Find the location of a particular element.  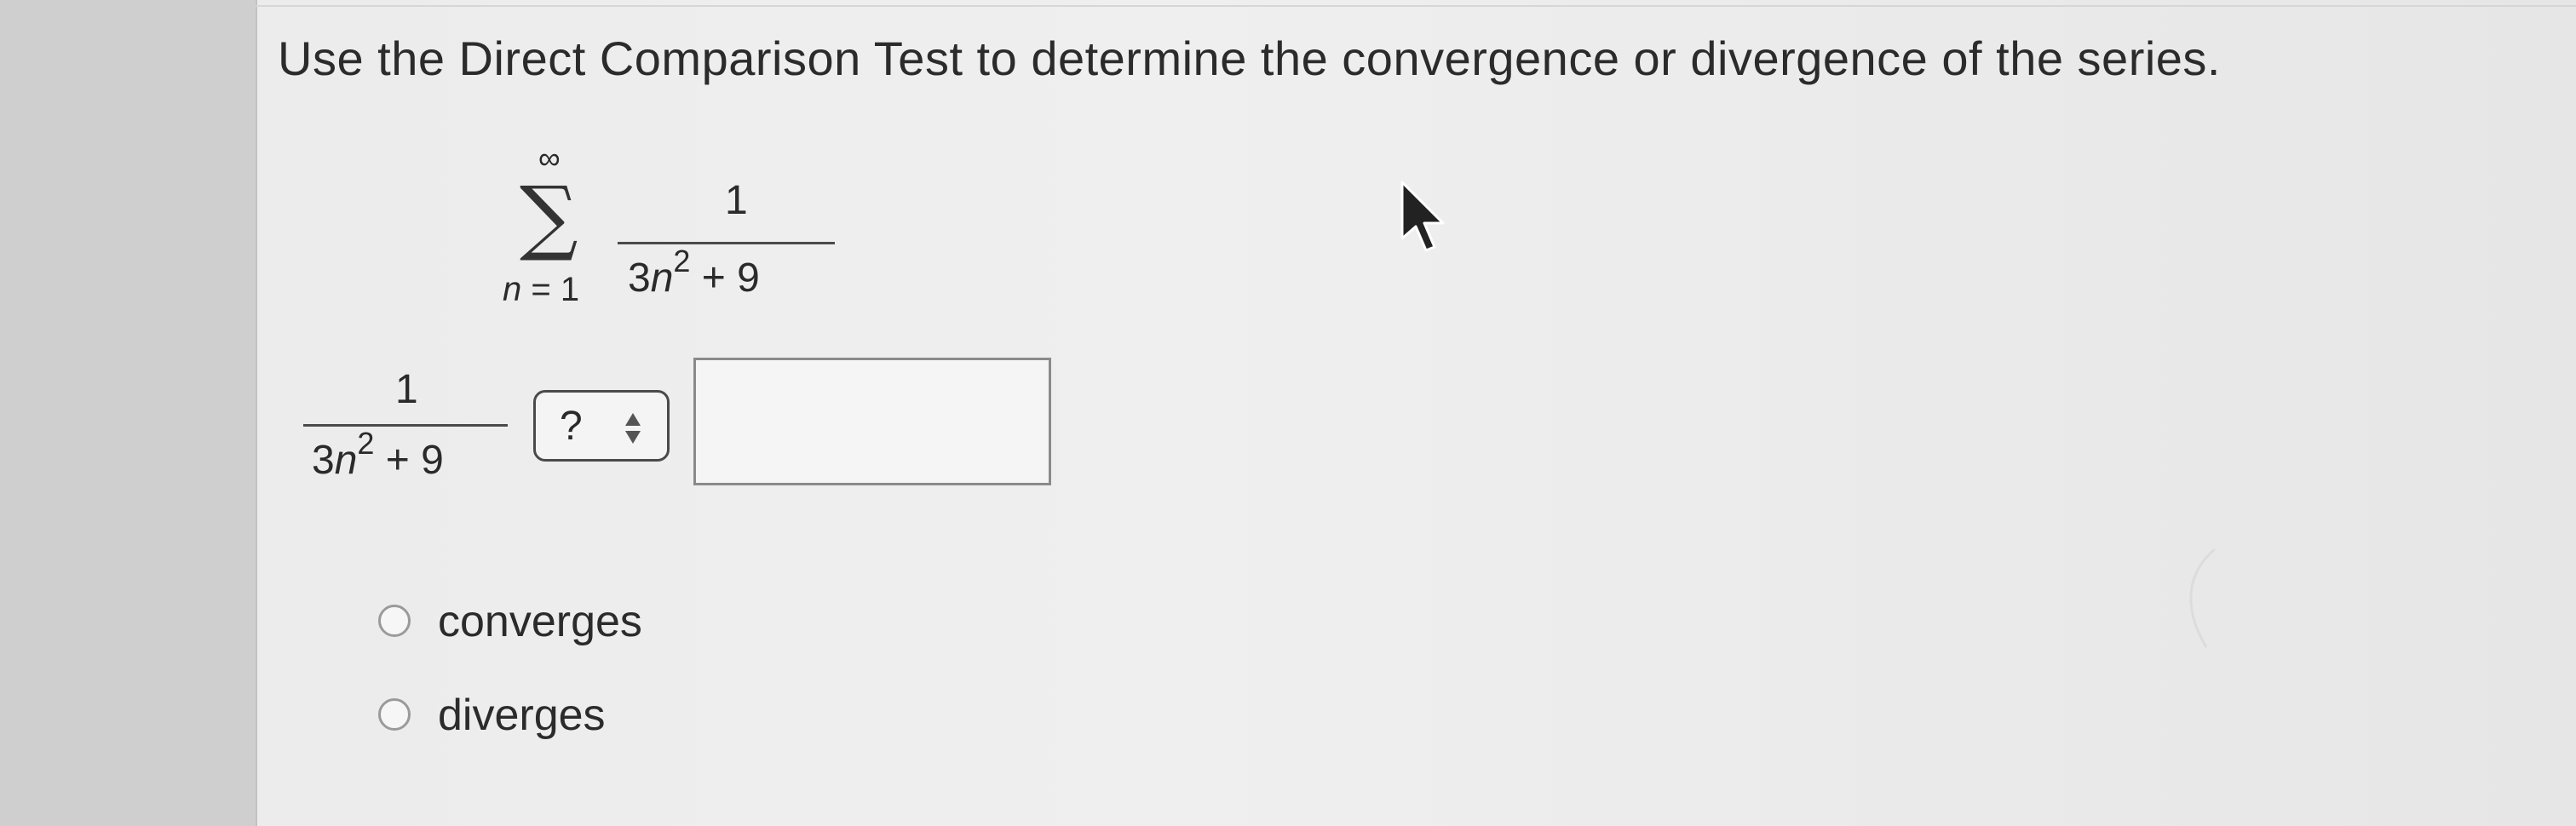

top-divider is located at coordinates (1416, 6).